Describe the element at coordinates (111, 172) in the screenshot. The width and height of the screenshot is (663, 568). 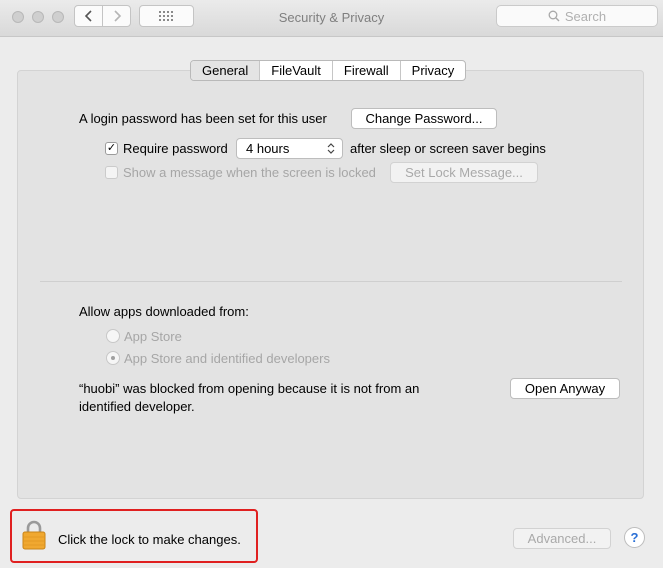
I see `show-message-checkbox` at that location.